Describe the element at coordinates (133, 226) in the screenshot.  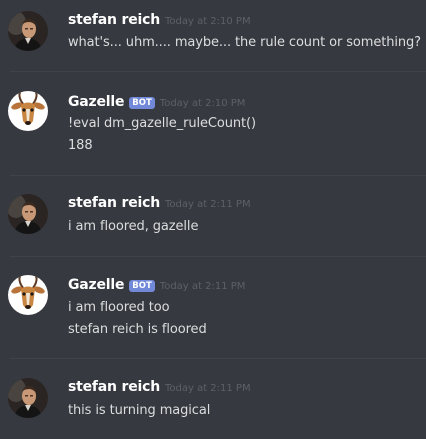
I see `message-text: i am floored, gazelle` at that location.